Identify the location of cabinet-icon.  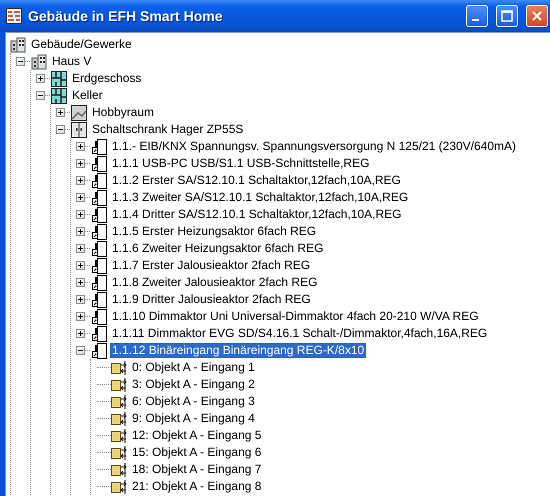
(79, 130).